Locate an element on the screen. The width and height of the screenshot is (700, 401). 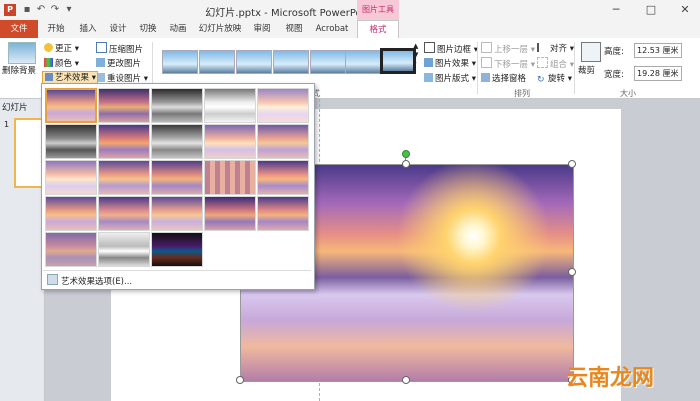
change-picture-icon is located at coordinates (100, 62).